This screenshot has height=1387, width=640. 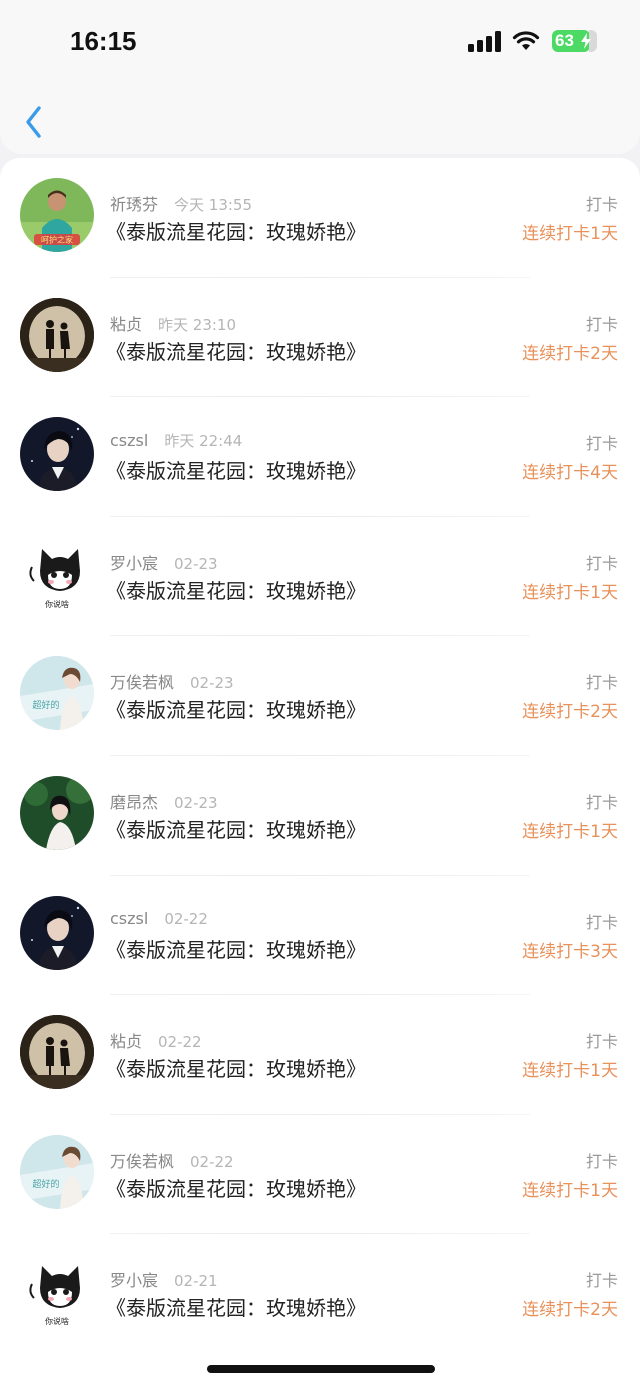 I want to click on list-item: cszsl 02-22 《泰版流星花园：玫瑰娇艳》 打卡 连续打卡3天, so click(x=320, y=936).